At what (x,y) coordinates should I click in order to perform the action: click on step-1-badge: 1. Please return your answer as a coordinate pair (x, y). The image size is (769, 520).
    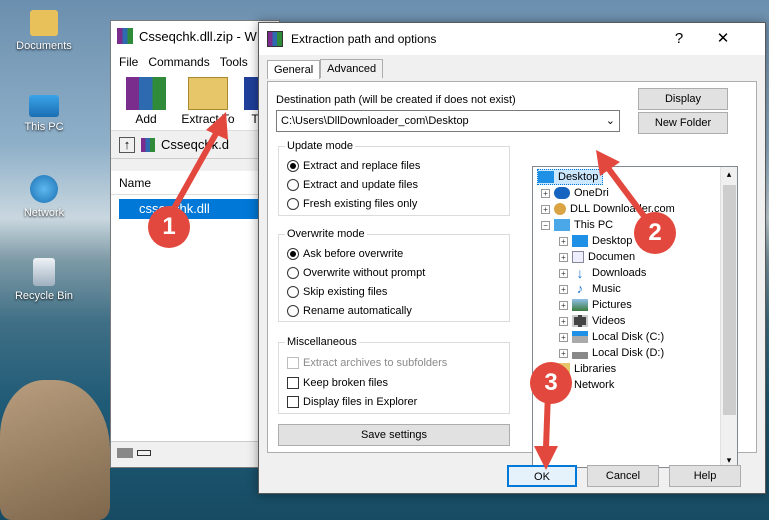
    Looking at the image, I should click on (169, 227).